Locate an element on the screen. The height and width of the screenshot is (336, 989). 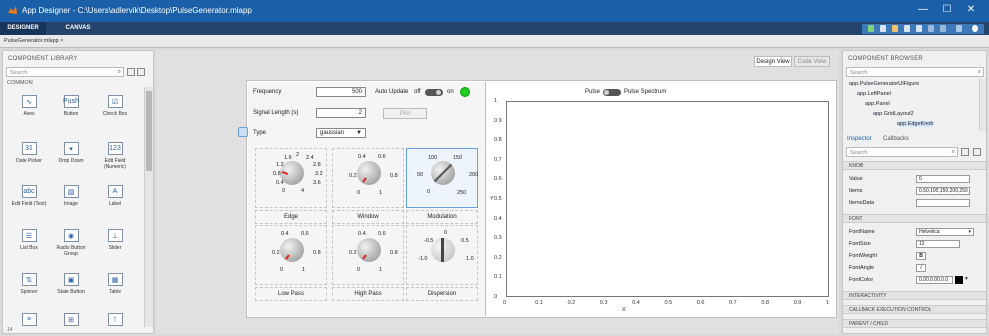
section-interactivity: INTERACTIVITY is located at coordinates (914, 295).